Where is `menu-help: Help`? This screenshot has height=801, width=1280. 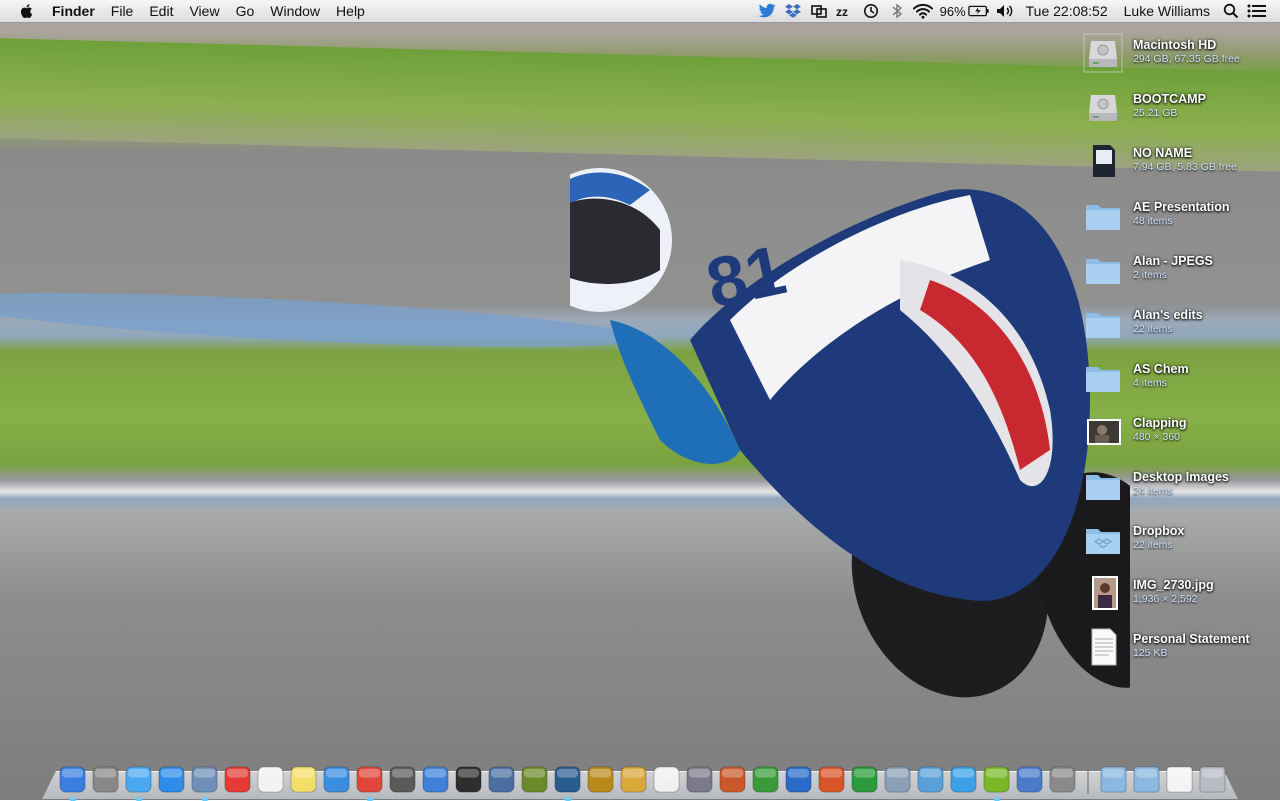
menu-help: Help is located at coordinates (350, 11).